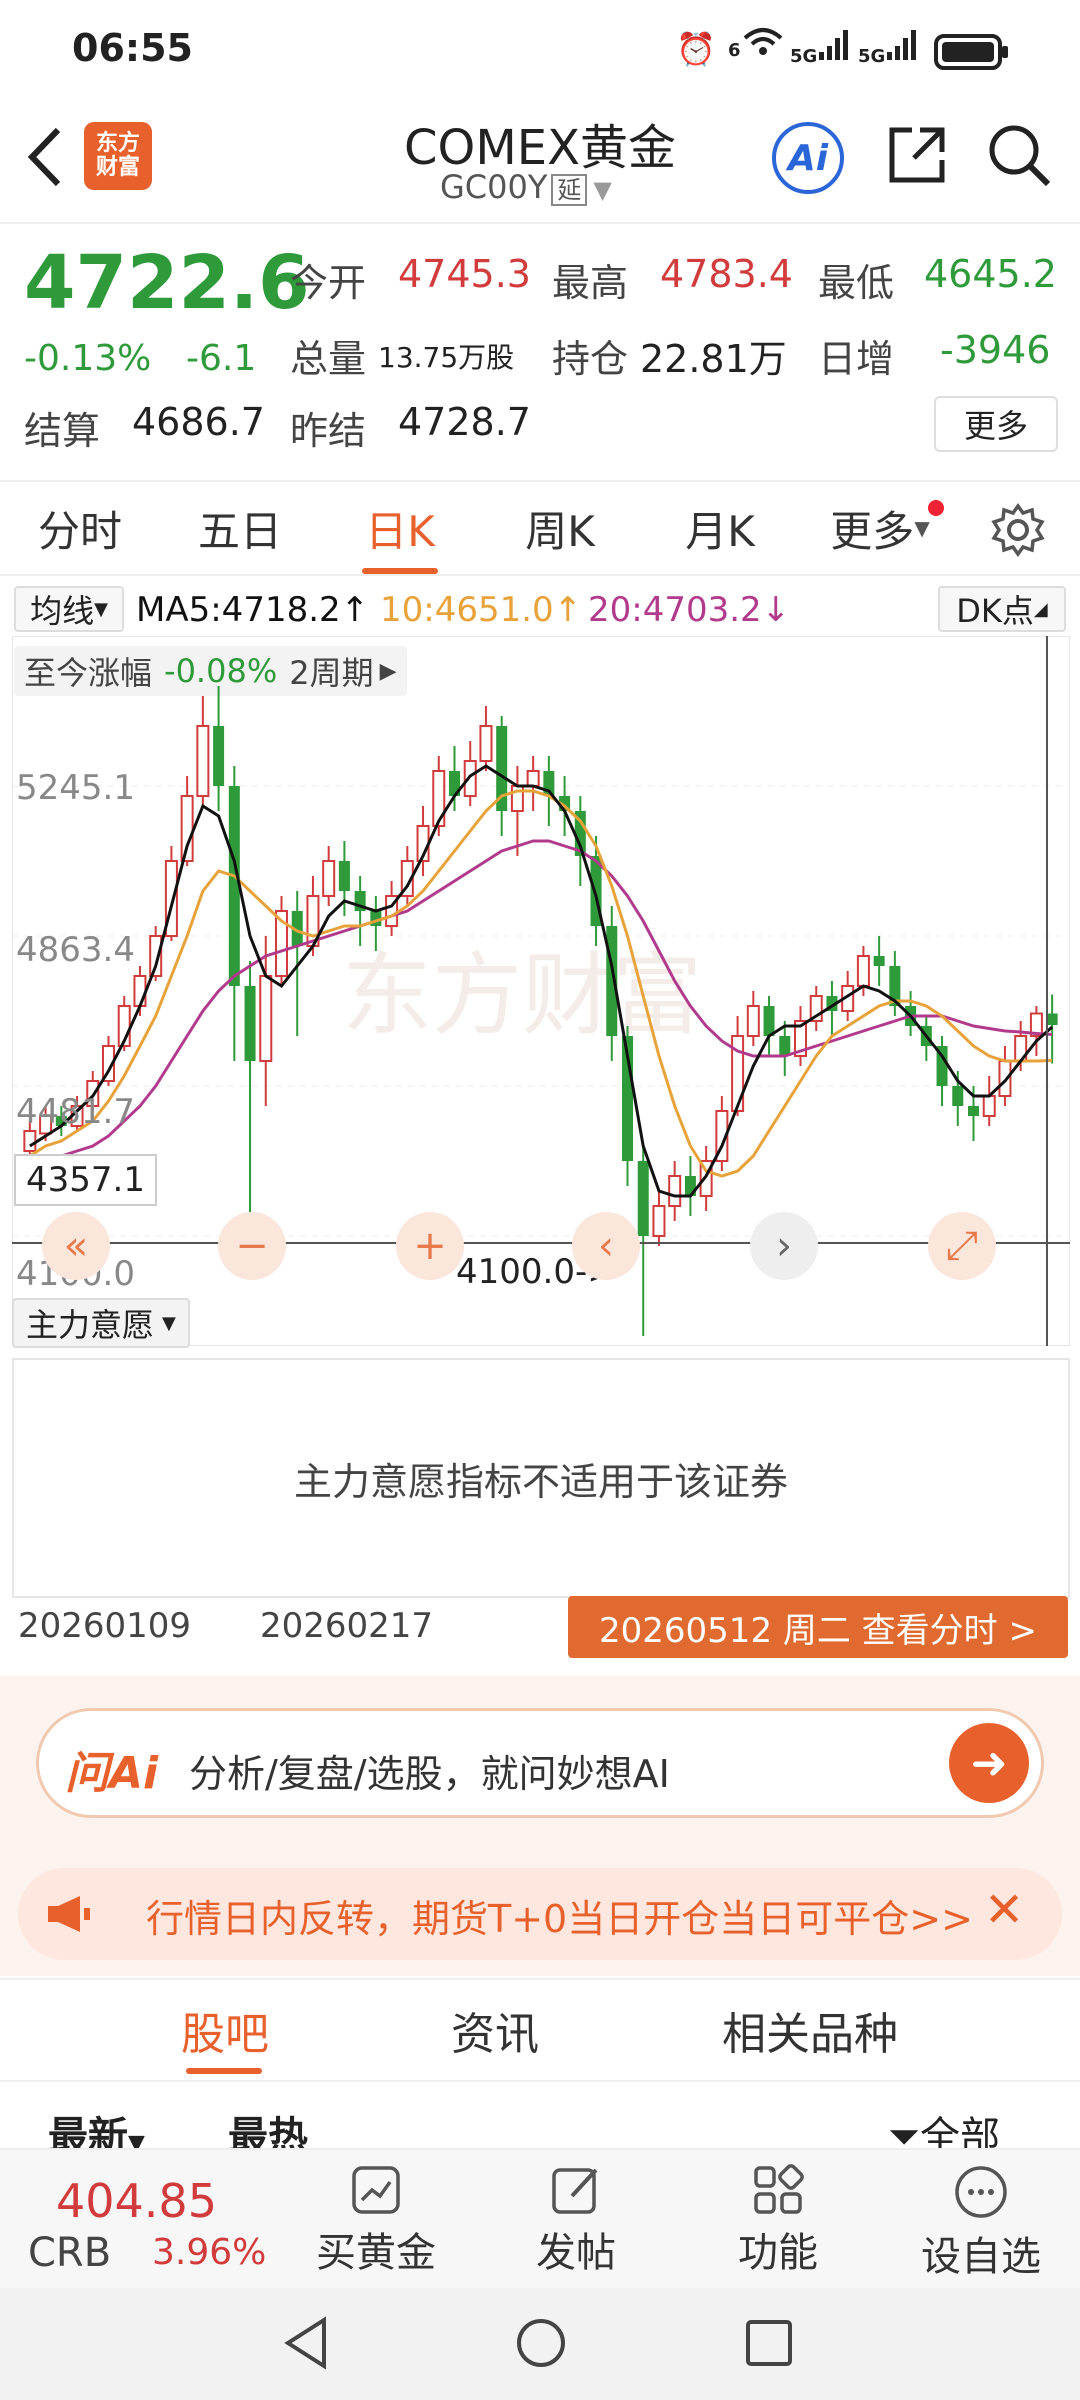  What do you see at coordinates (576, 2221) in the screenshot?
I see `post-button: 发帖` at bounding box center [576, 2221].